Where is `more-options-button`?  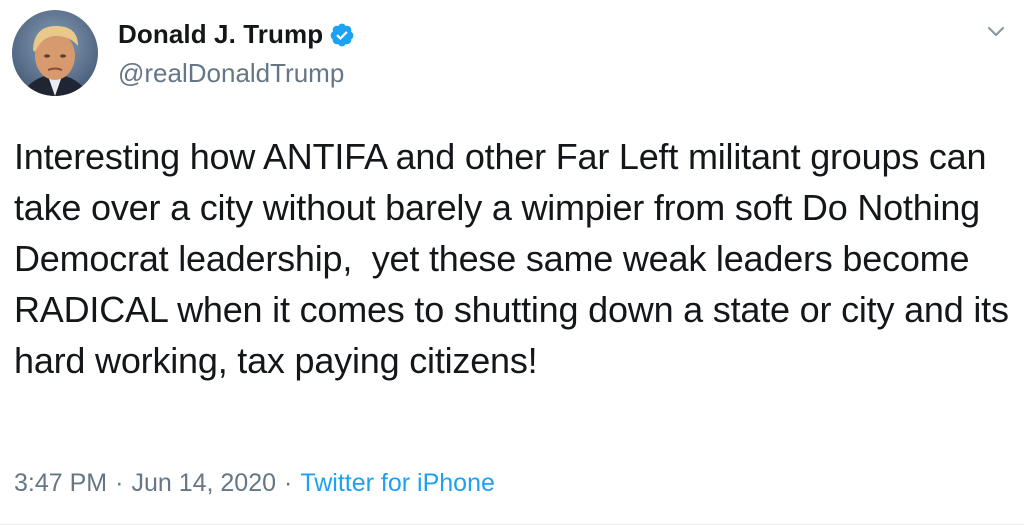 more-options-button is located at coordinates (996, 32).